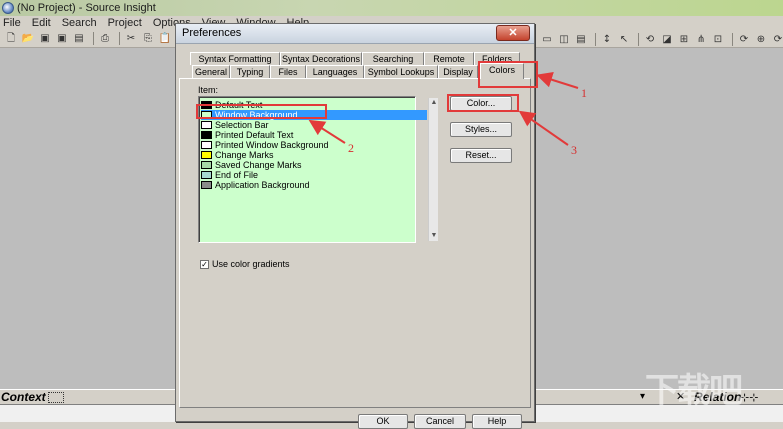 Image resolution: width=783 pixels, height=429 pixels. What do you see at coordinates (443, 108) in the screenshot?
I see `annotation-arrows` at bounding box center [443, 108].